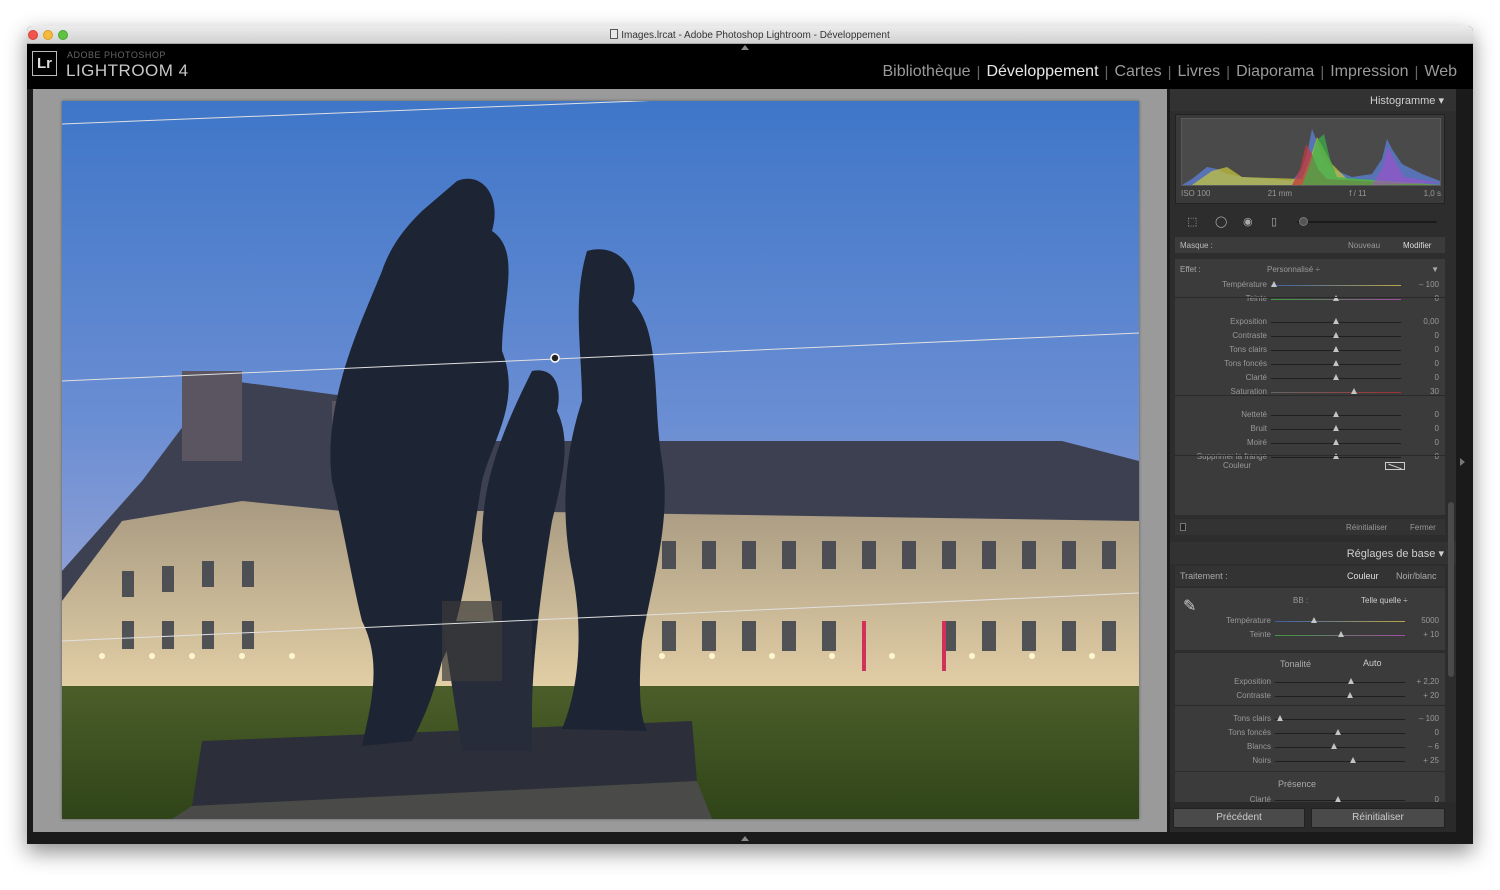 This screenshot has height=890, width=1500. I want to click on reset-button: Réinitialiser, so click(1378, 818).